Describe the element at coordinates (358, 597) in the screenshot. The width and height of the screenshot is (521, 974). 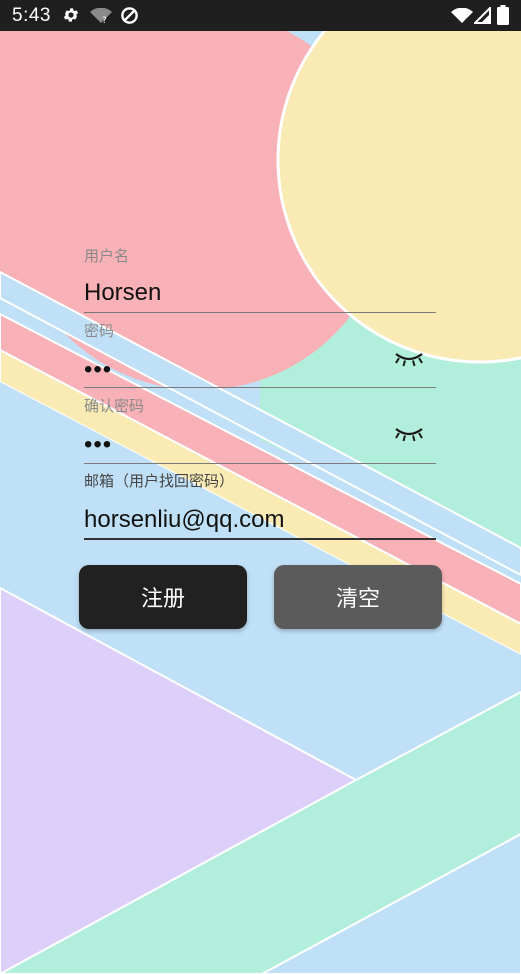
I see `clear-button: 清空` at that location.